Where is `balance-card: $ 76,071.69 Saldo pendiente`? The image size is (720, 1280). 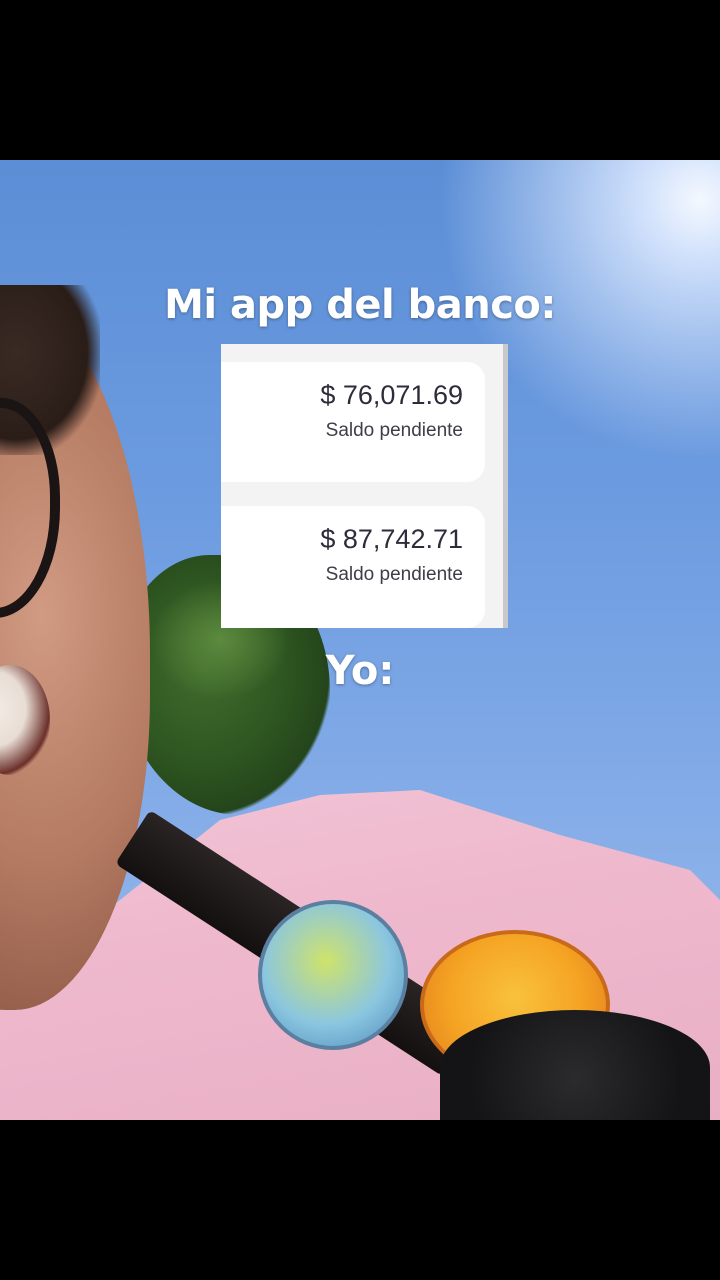 balance-card: $ 76,071.69 Saldo pendiente is located at coordinates (353, 422).